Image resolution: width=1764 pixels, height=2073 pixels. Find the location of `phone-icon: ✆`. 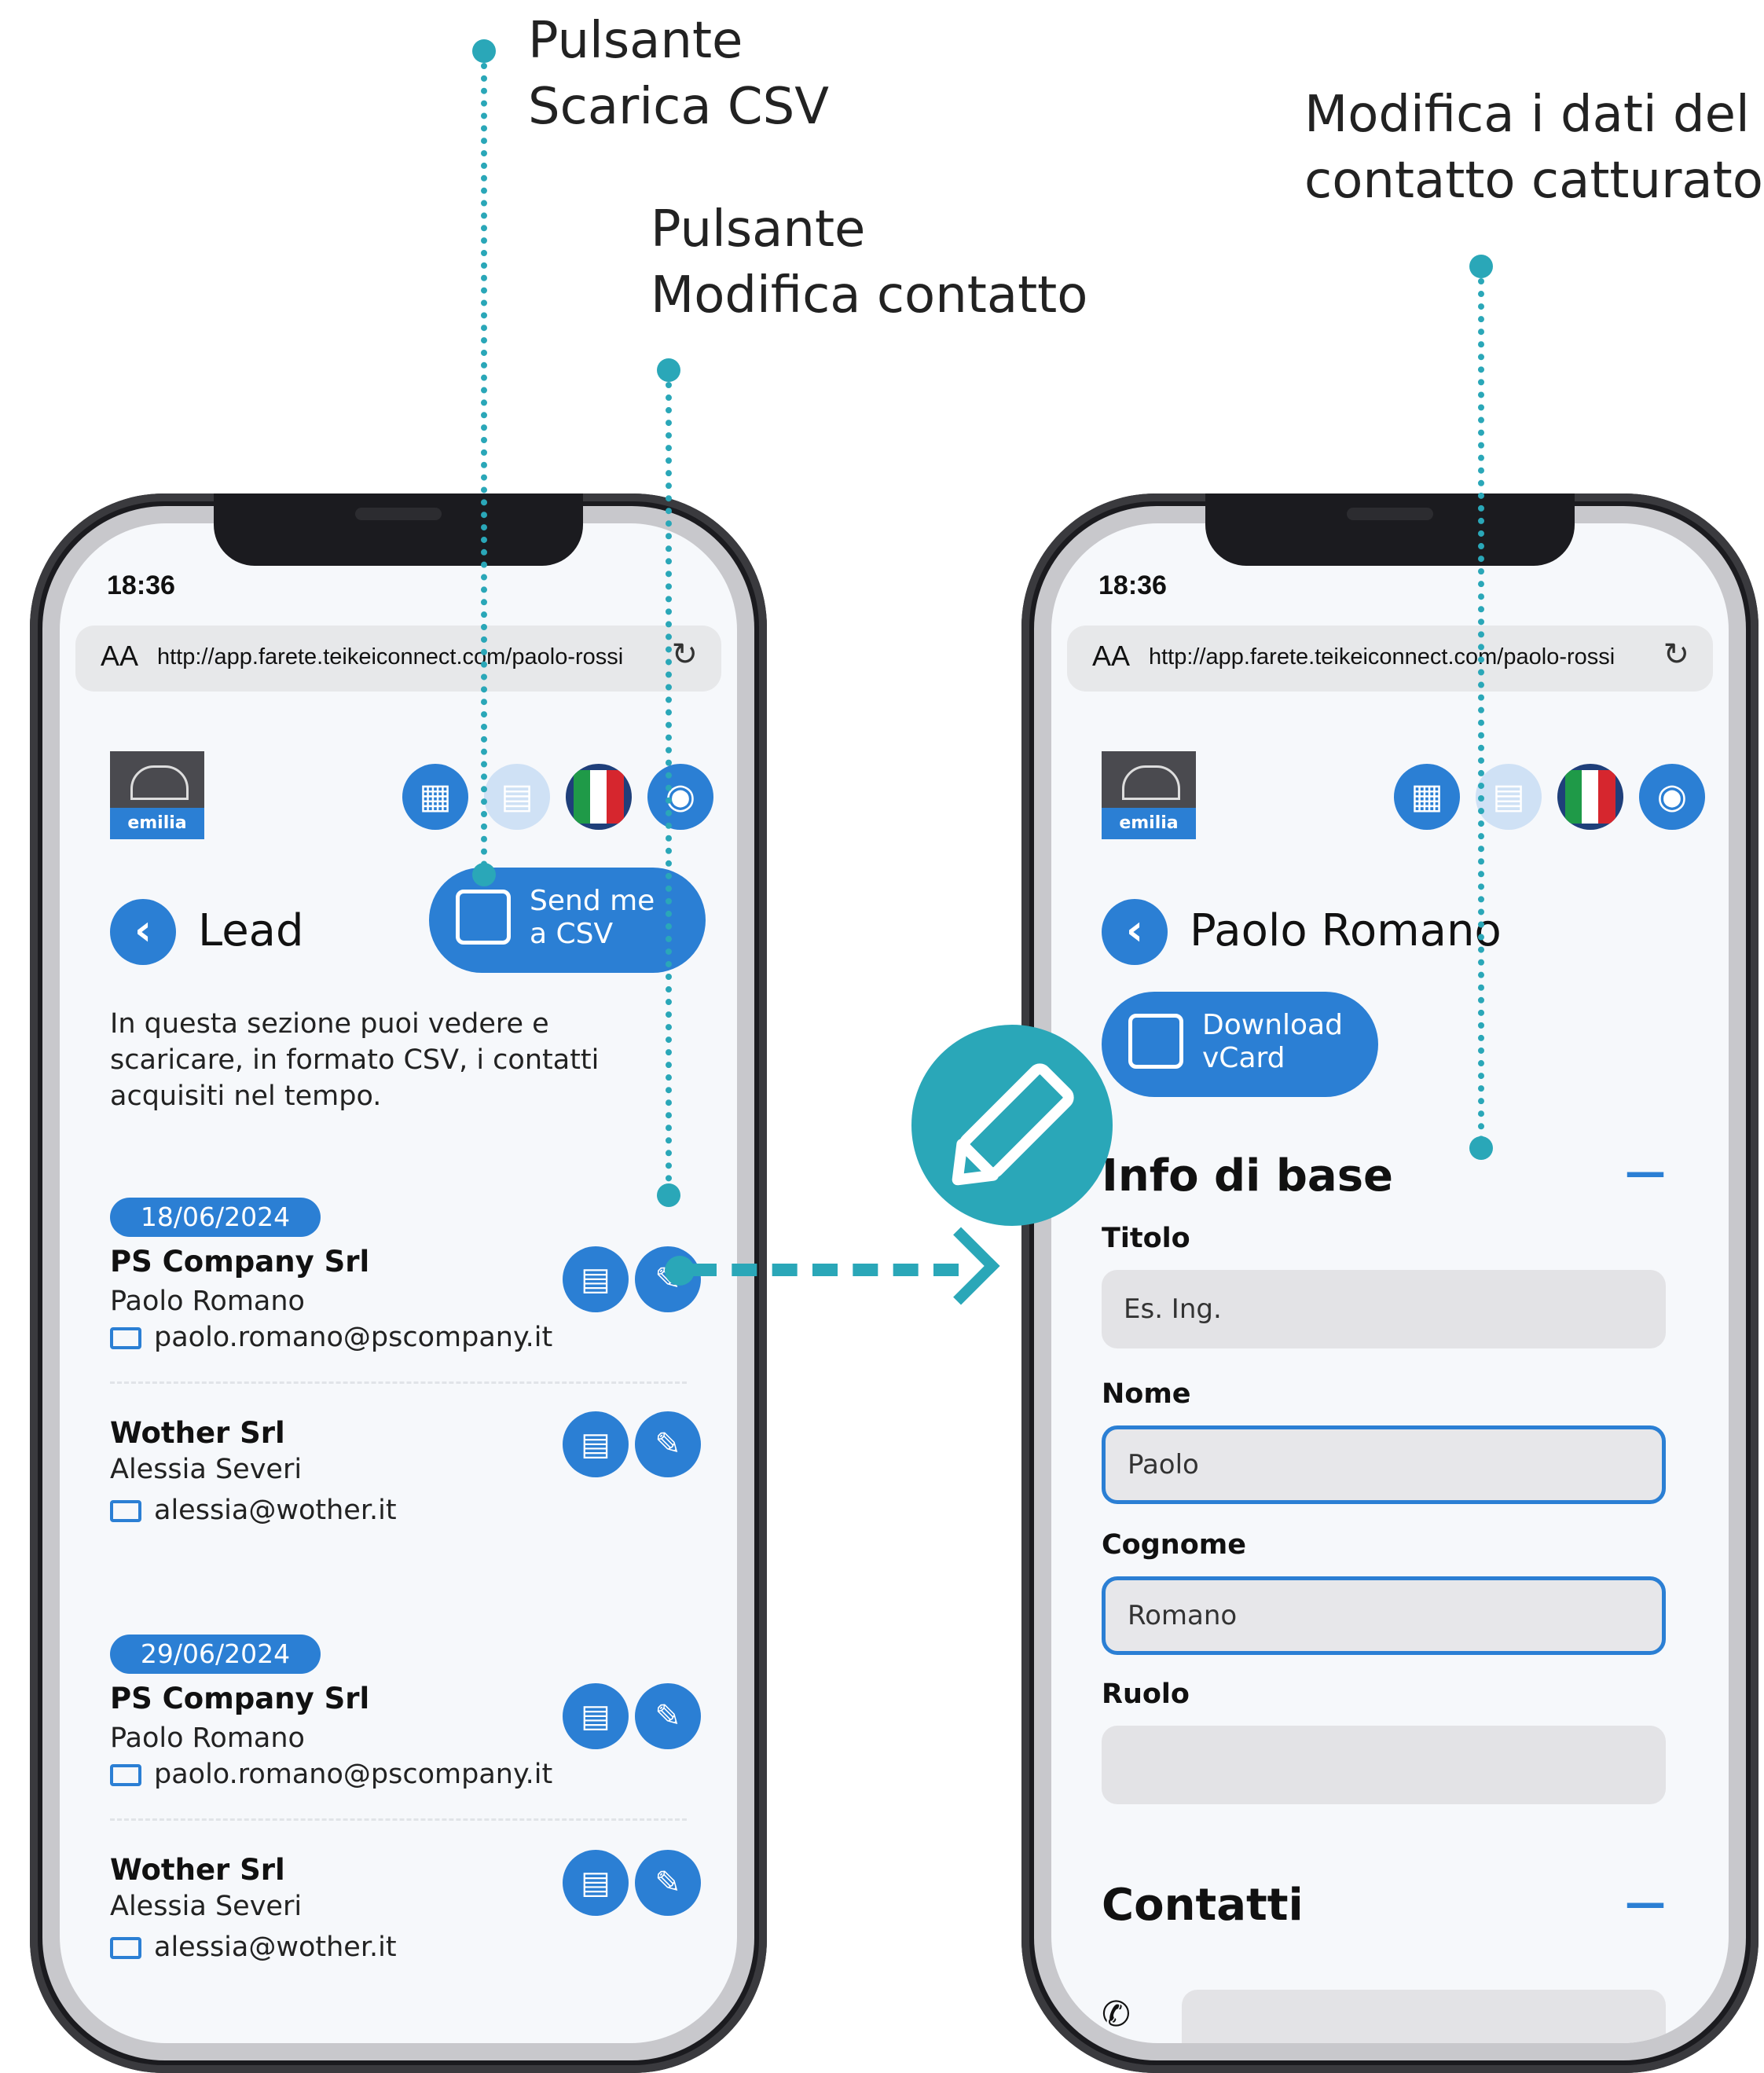

phone-icon: ✆ is located at coordinates (1116, 2014).